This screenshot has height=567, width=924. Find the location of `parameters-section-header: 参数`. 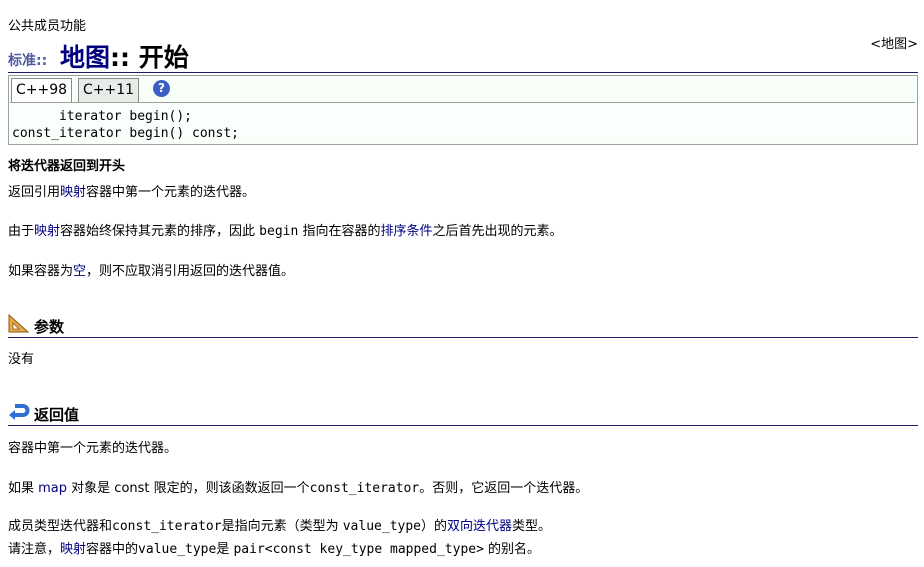

parameters-section-header: 参数 is located at coordinates (463, 325).